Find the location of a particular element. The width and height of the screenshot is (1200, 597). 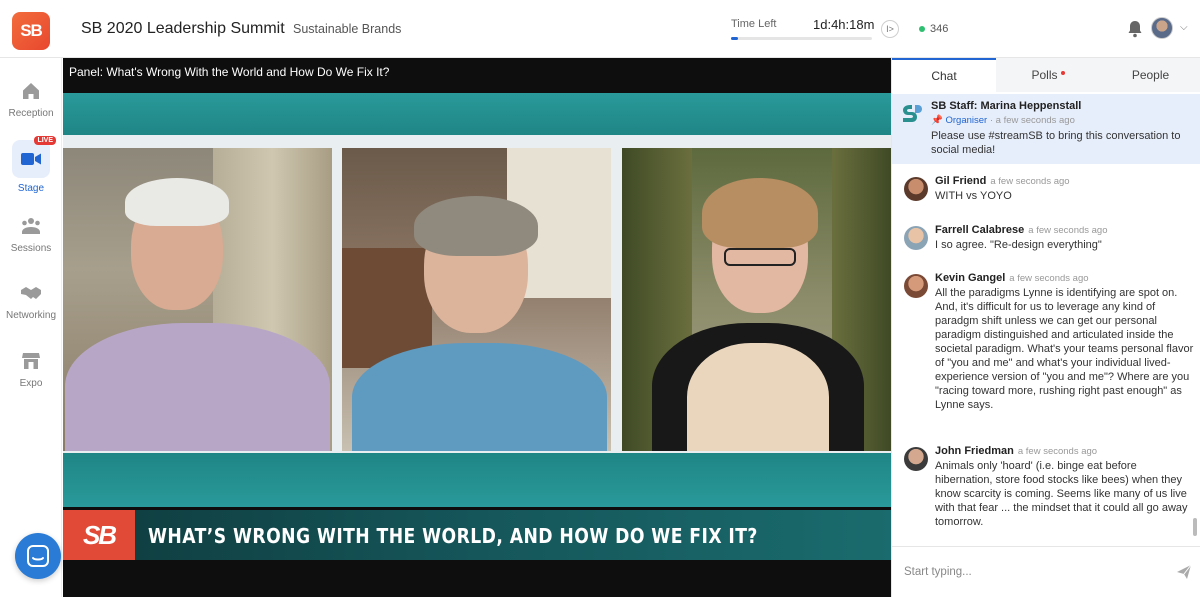

sidebar-item-networking: Networking is located at coordinates (31, 301).